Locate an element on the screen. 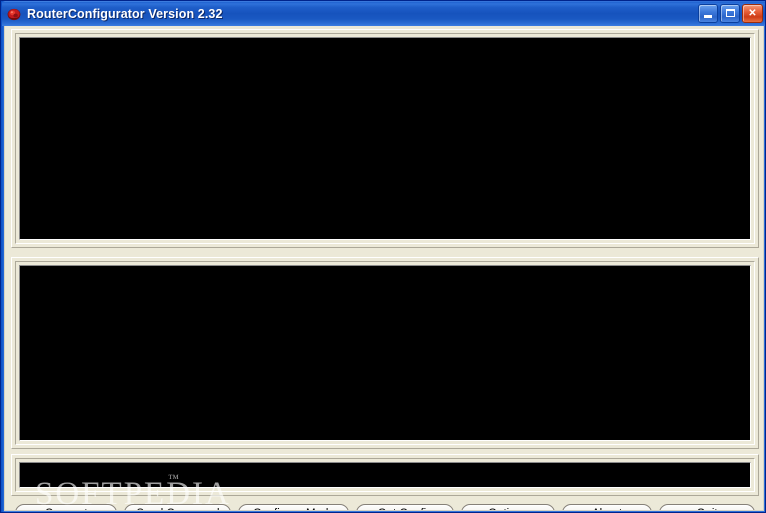 The width and height of the screenshot is (766, 513). minimize-button is located at coordinates (708, 13).